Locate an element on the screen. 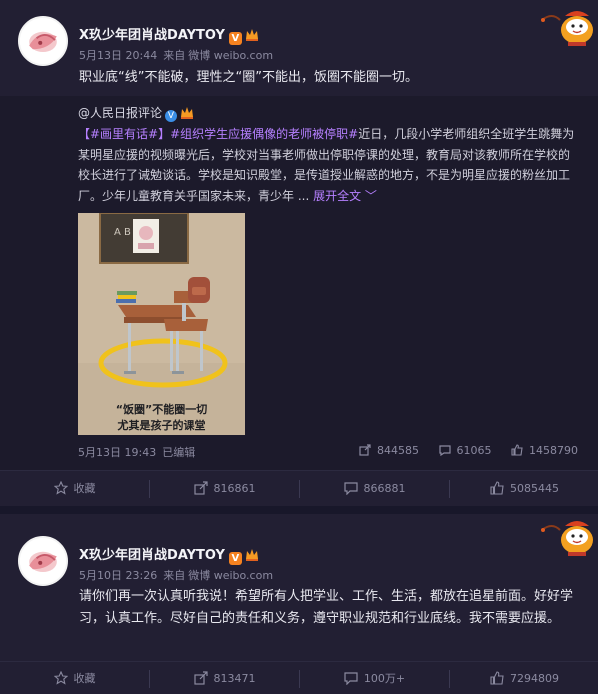 This screenshot has height=694, width=598. like-count: 7294809 is located at coordinates (534, 678).